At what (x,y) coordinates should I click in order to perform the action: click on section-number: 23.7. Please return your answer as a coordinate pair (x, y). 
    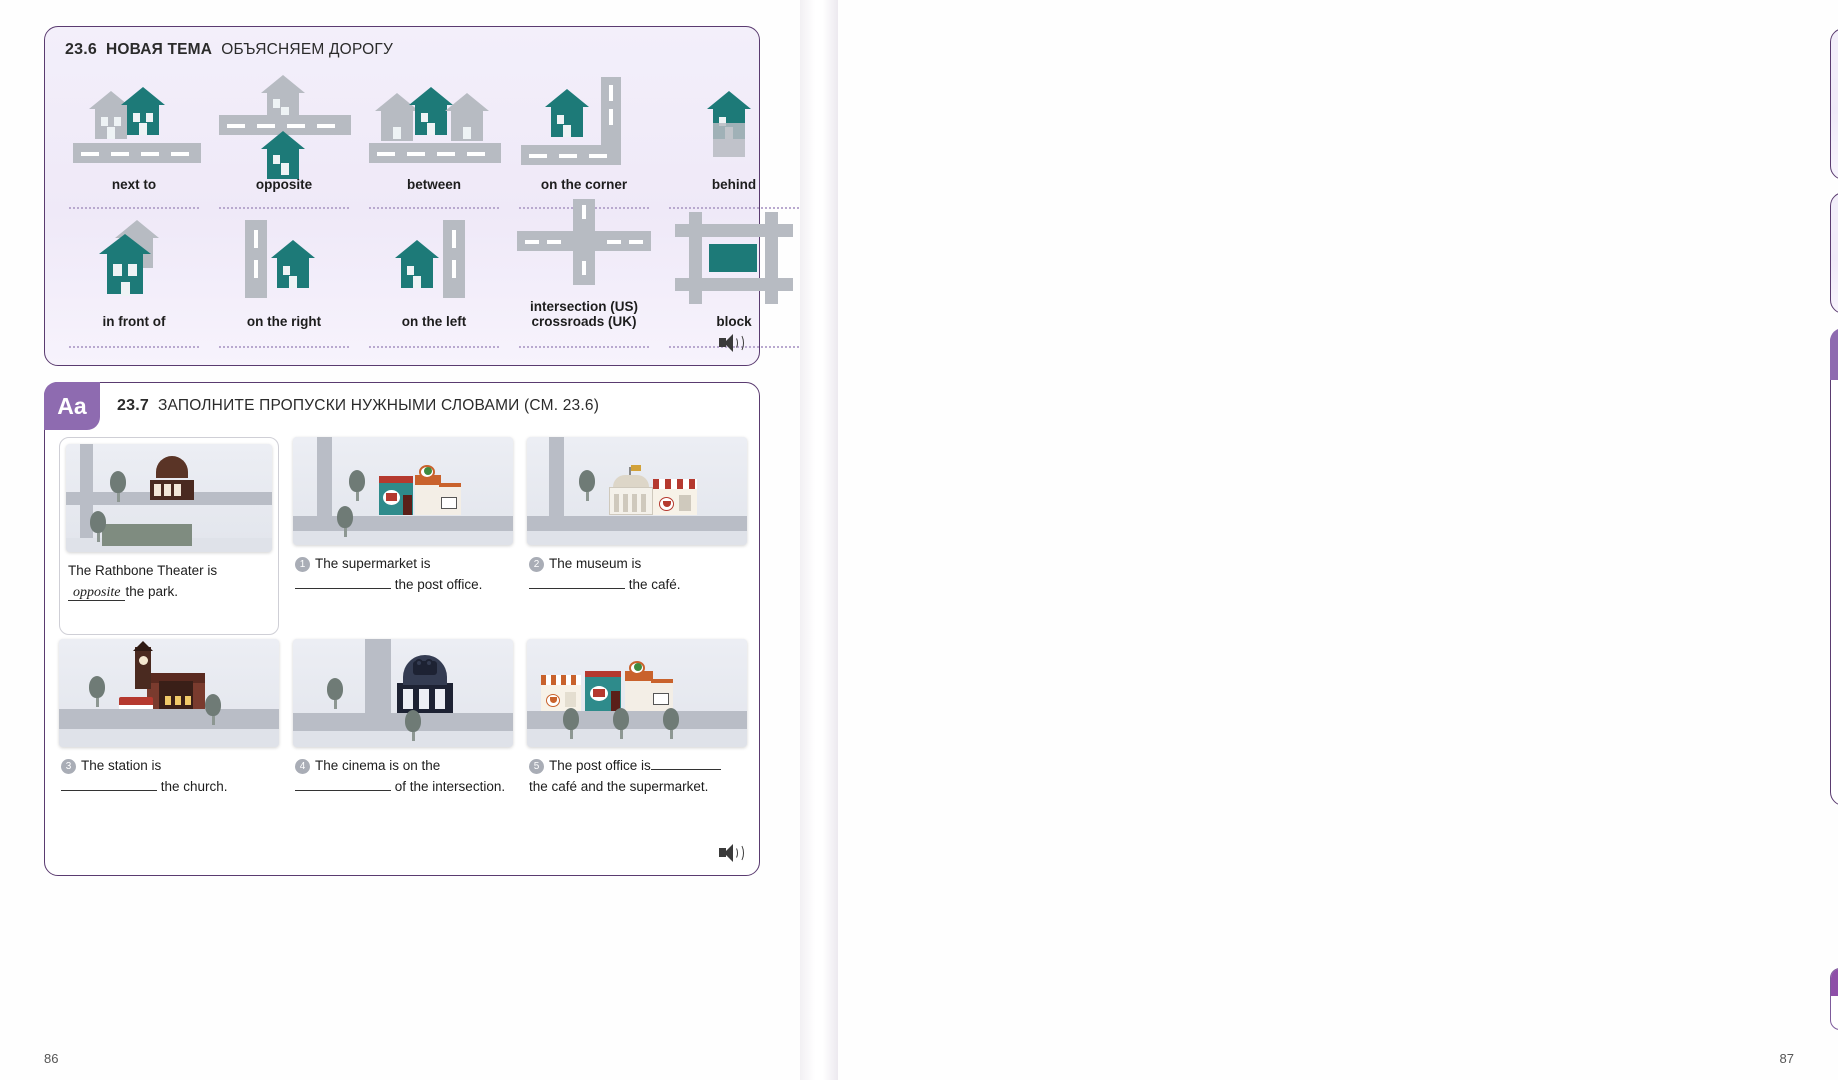
    Looking at the image, I should click on (133, 405).